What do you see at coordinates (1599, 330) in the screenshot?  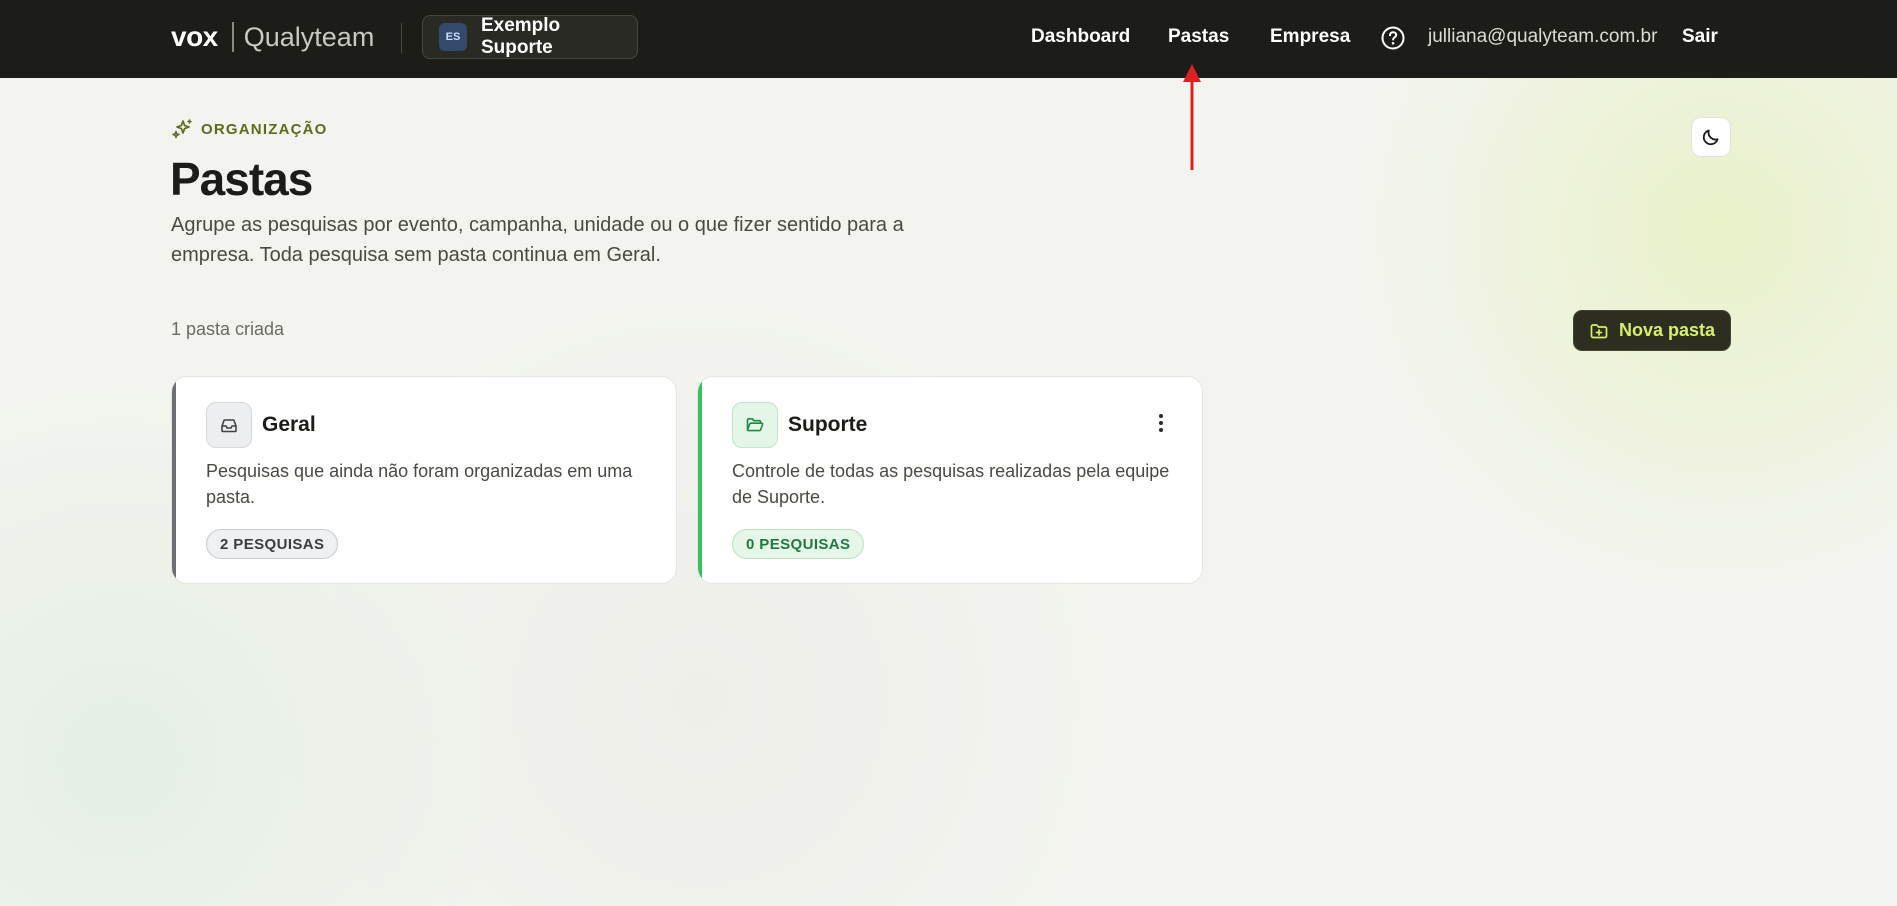 I see `folder-plus-icon` at bounding box center [1599, 330].